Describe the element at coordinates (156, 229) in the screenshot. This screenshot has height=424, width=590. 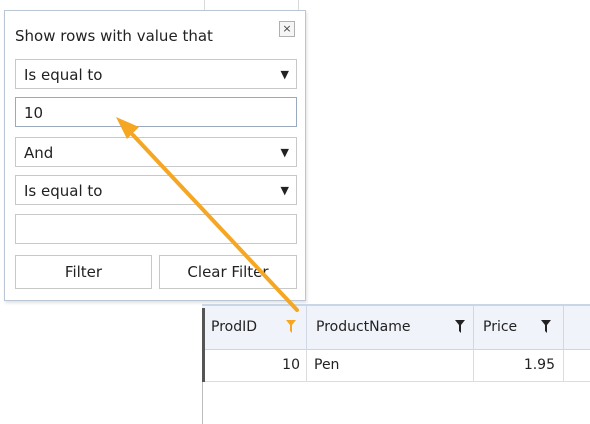
I see `filter-value2-input` at that location.